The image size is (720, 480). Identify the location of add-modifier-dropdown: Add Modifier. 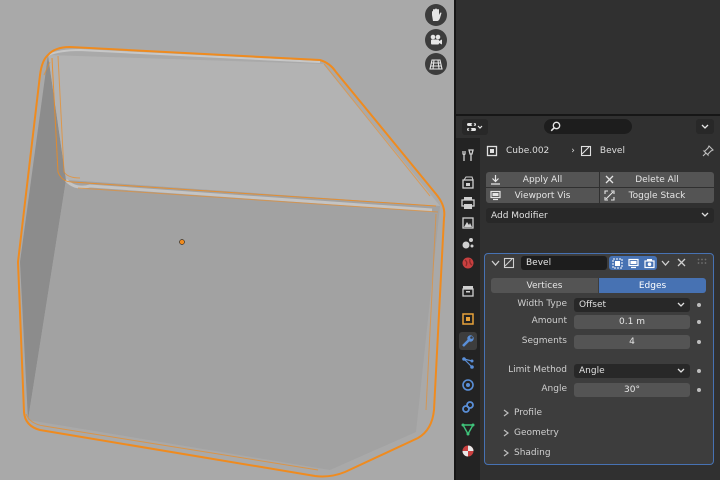
(600, 215).